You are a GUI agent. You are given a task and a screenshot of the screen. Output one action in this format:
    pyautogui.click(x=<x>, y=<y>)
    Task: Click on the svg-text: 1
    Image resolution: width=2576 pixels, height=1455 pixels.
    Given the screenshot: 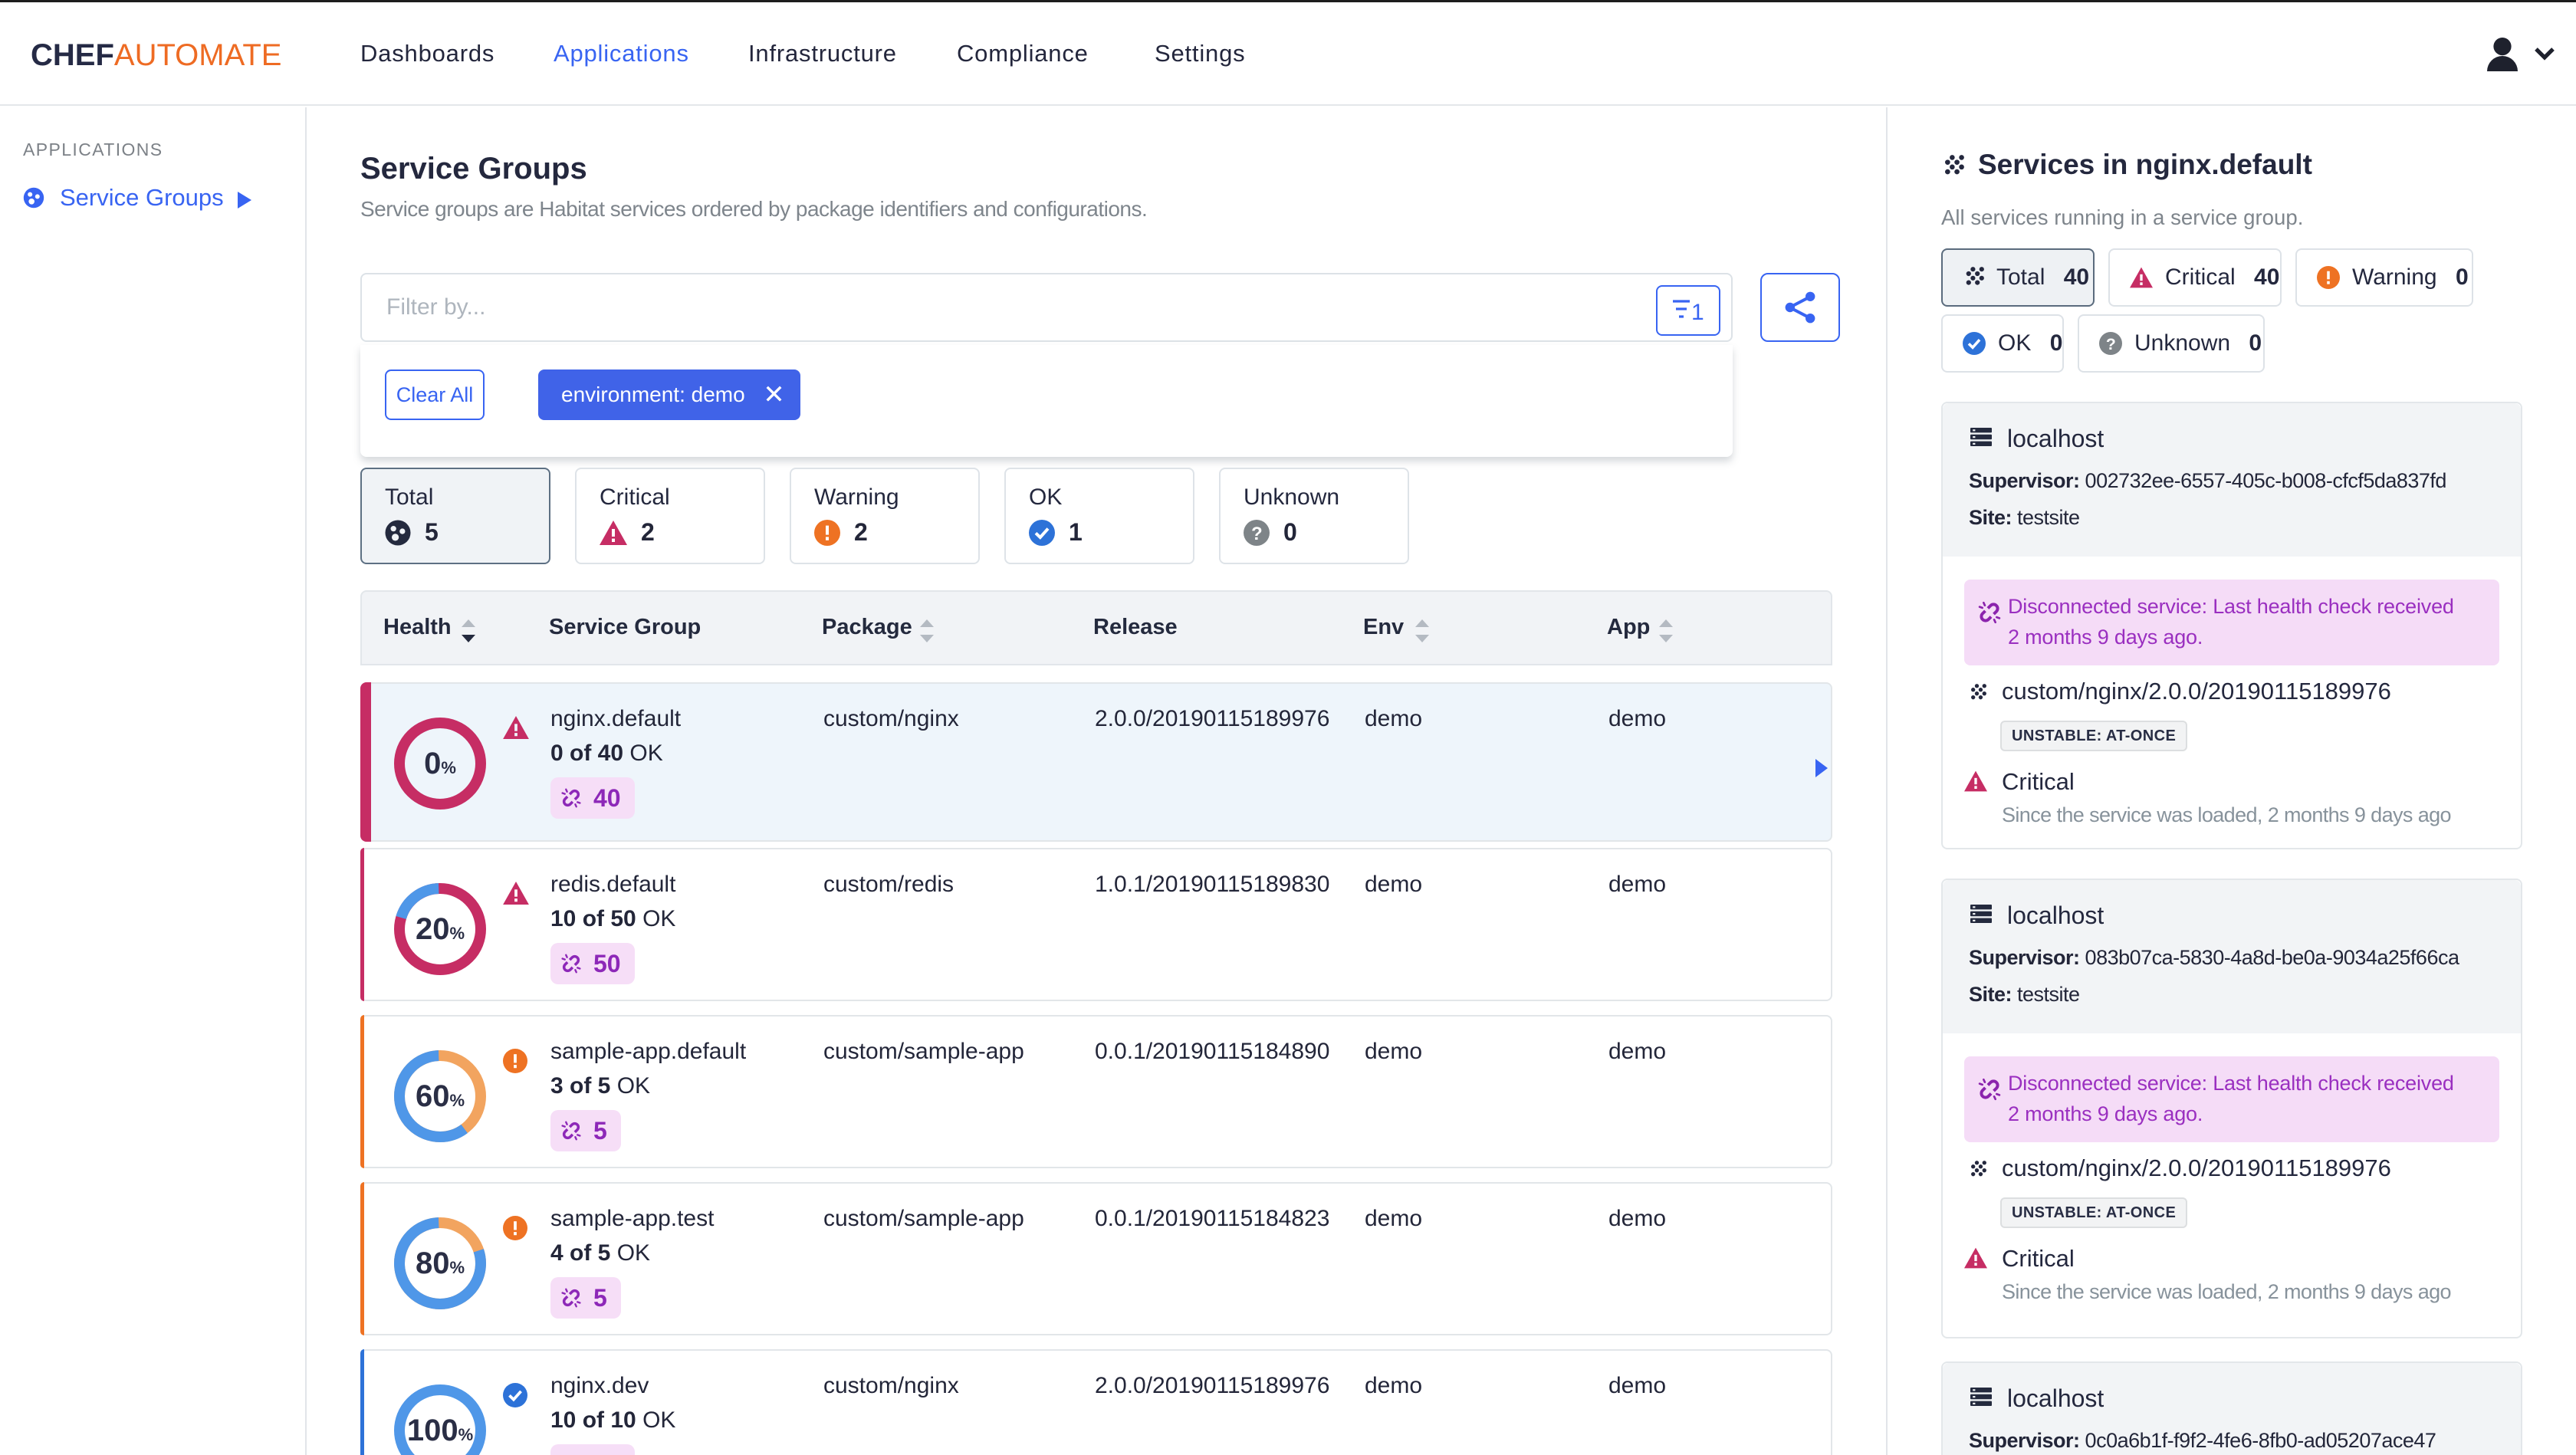 What is the action you would take?
    pyautogui.click(x=1697, y=311)
    